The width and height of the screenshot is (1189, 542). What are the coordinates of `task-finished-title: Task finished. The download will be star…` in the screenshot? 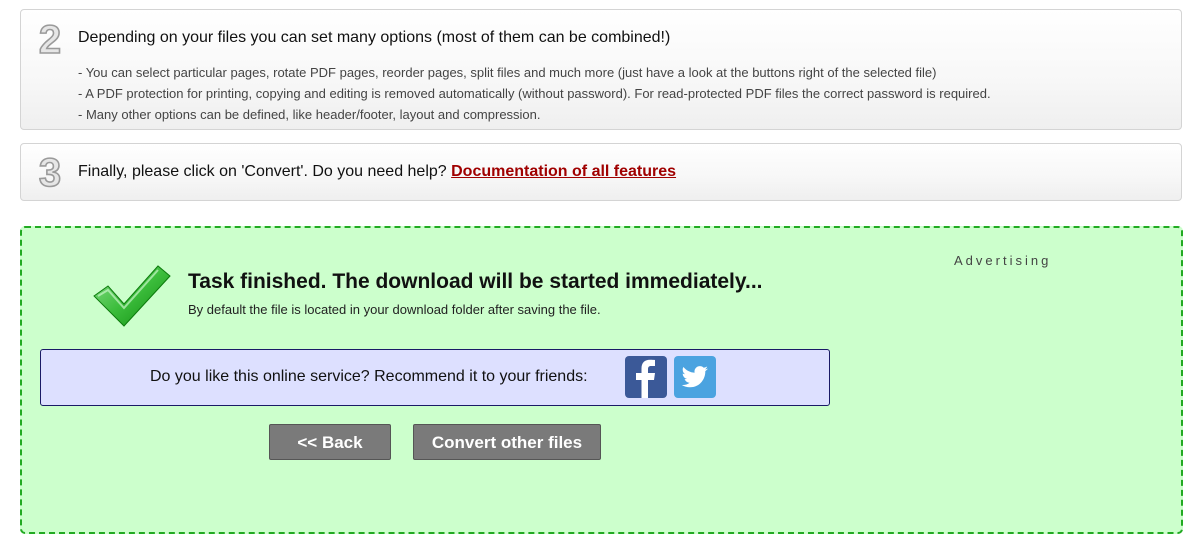 It's located at (475, 281).